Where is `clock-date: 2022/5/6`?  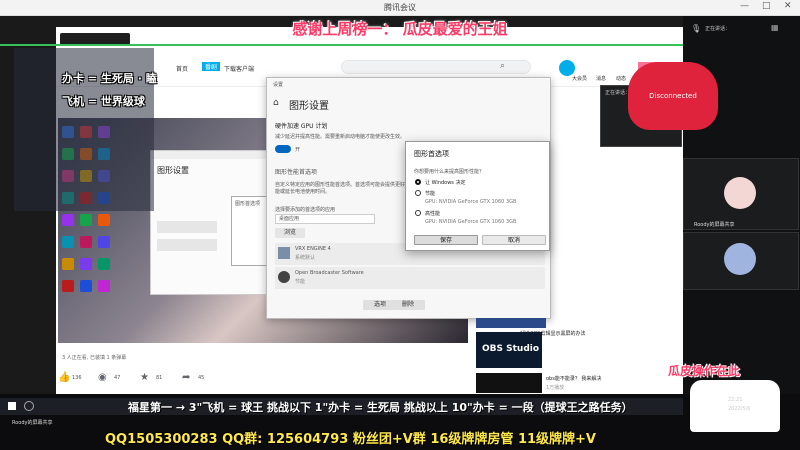
clock-date: 2022/5/6 is located at coordinates (739, 409).